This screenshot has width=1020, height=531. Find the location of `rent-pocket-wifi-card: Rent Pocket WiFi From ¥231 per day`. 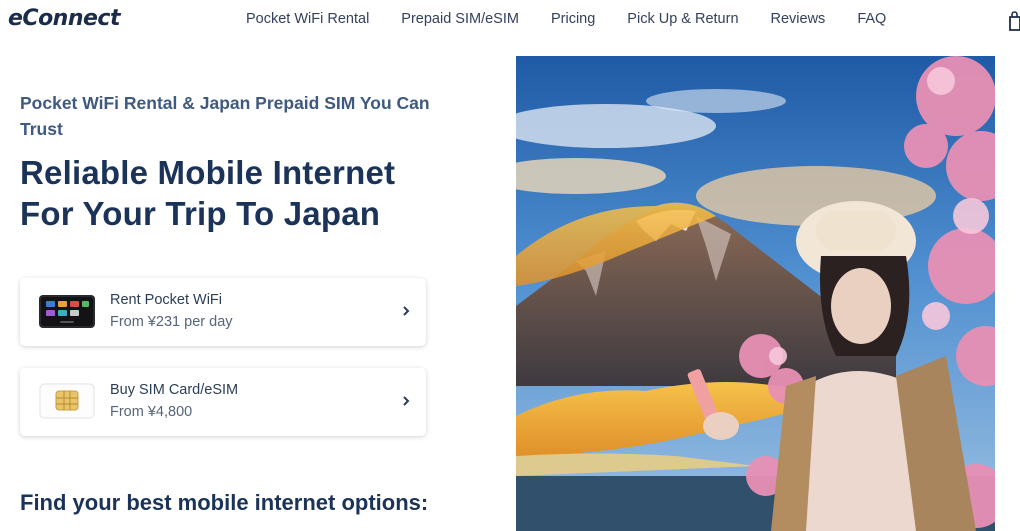

rent-pocket-wifi-card: Rent Pocket WiFi From ¥231 per day is located at coordinates (223, 312).